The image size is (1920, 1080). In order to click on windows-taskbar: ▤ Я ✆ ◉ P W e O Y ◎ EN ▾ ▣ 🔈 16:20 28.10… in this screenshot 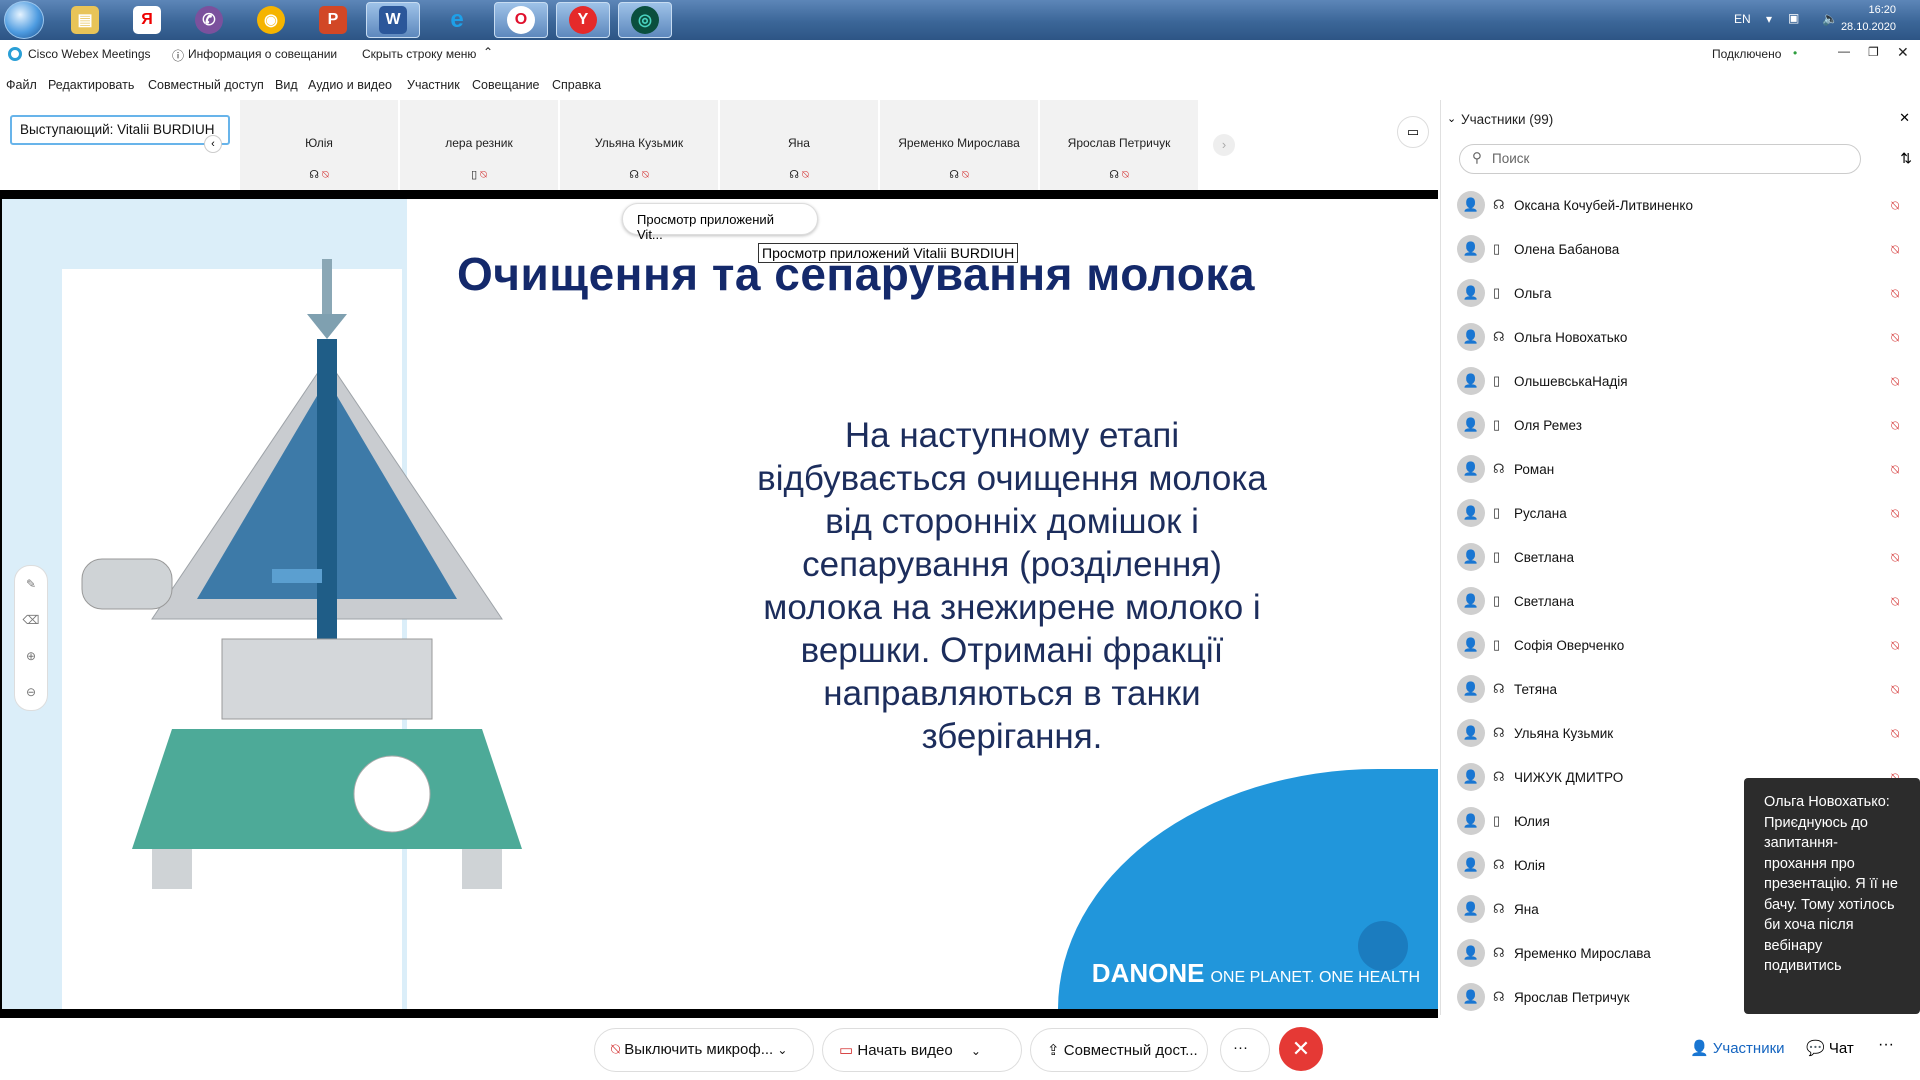, I will do `click(960, 20)`.